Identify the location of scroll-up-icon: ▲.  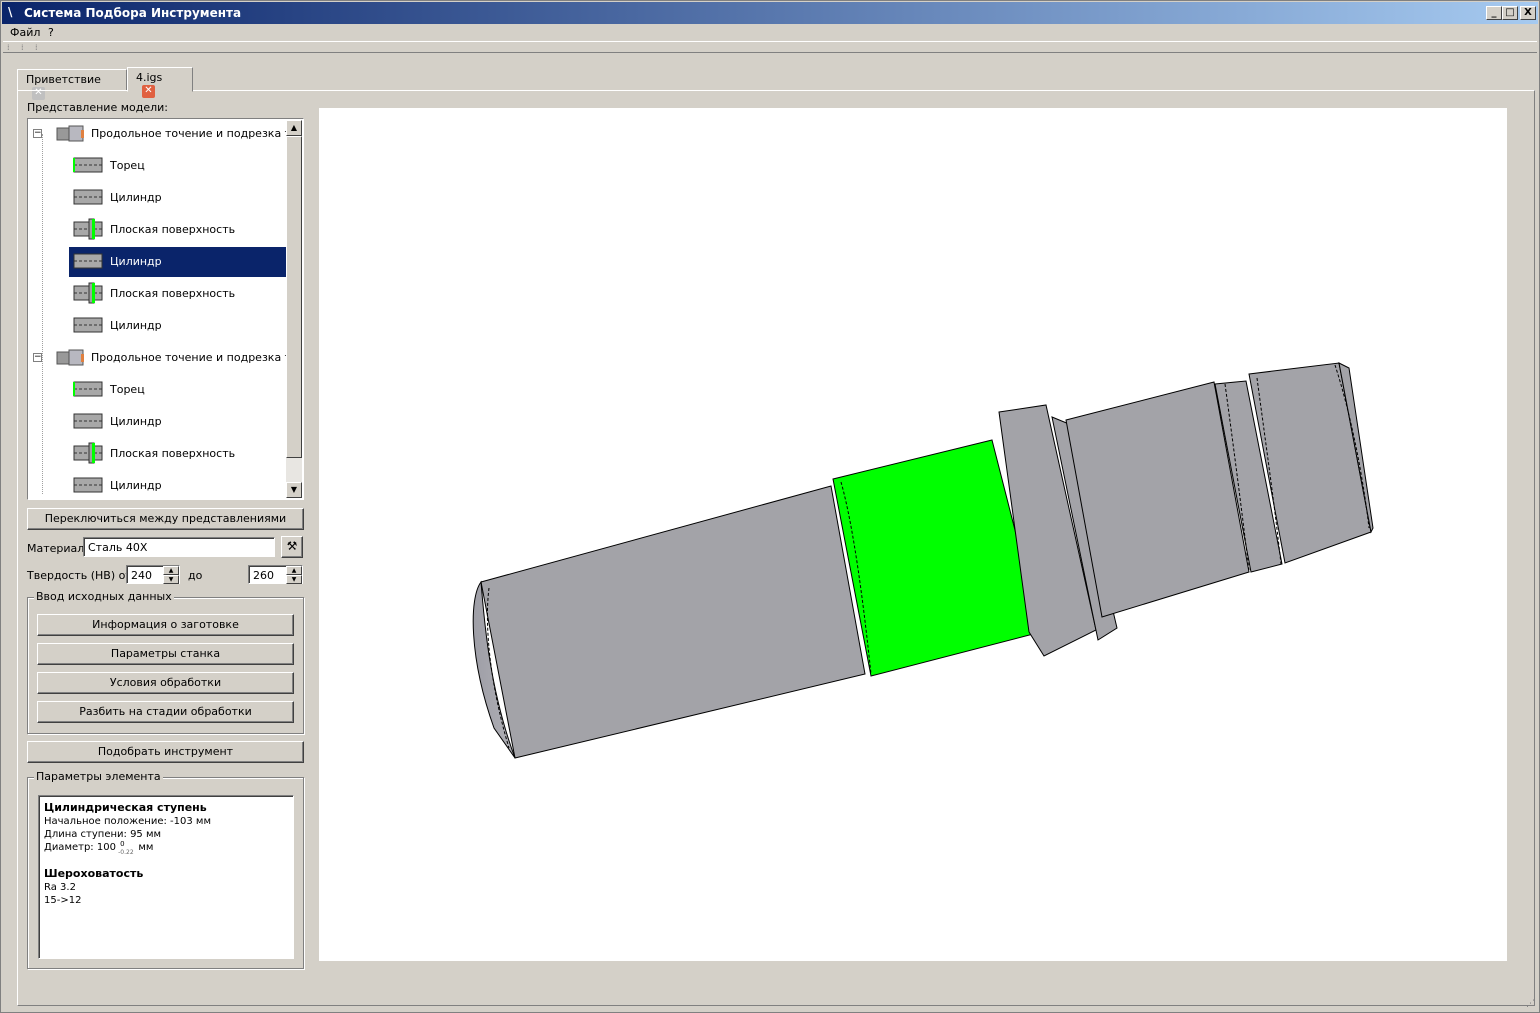
(294, 128).